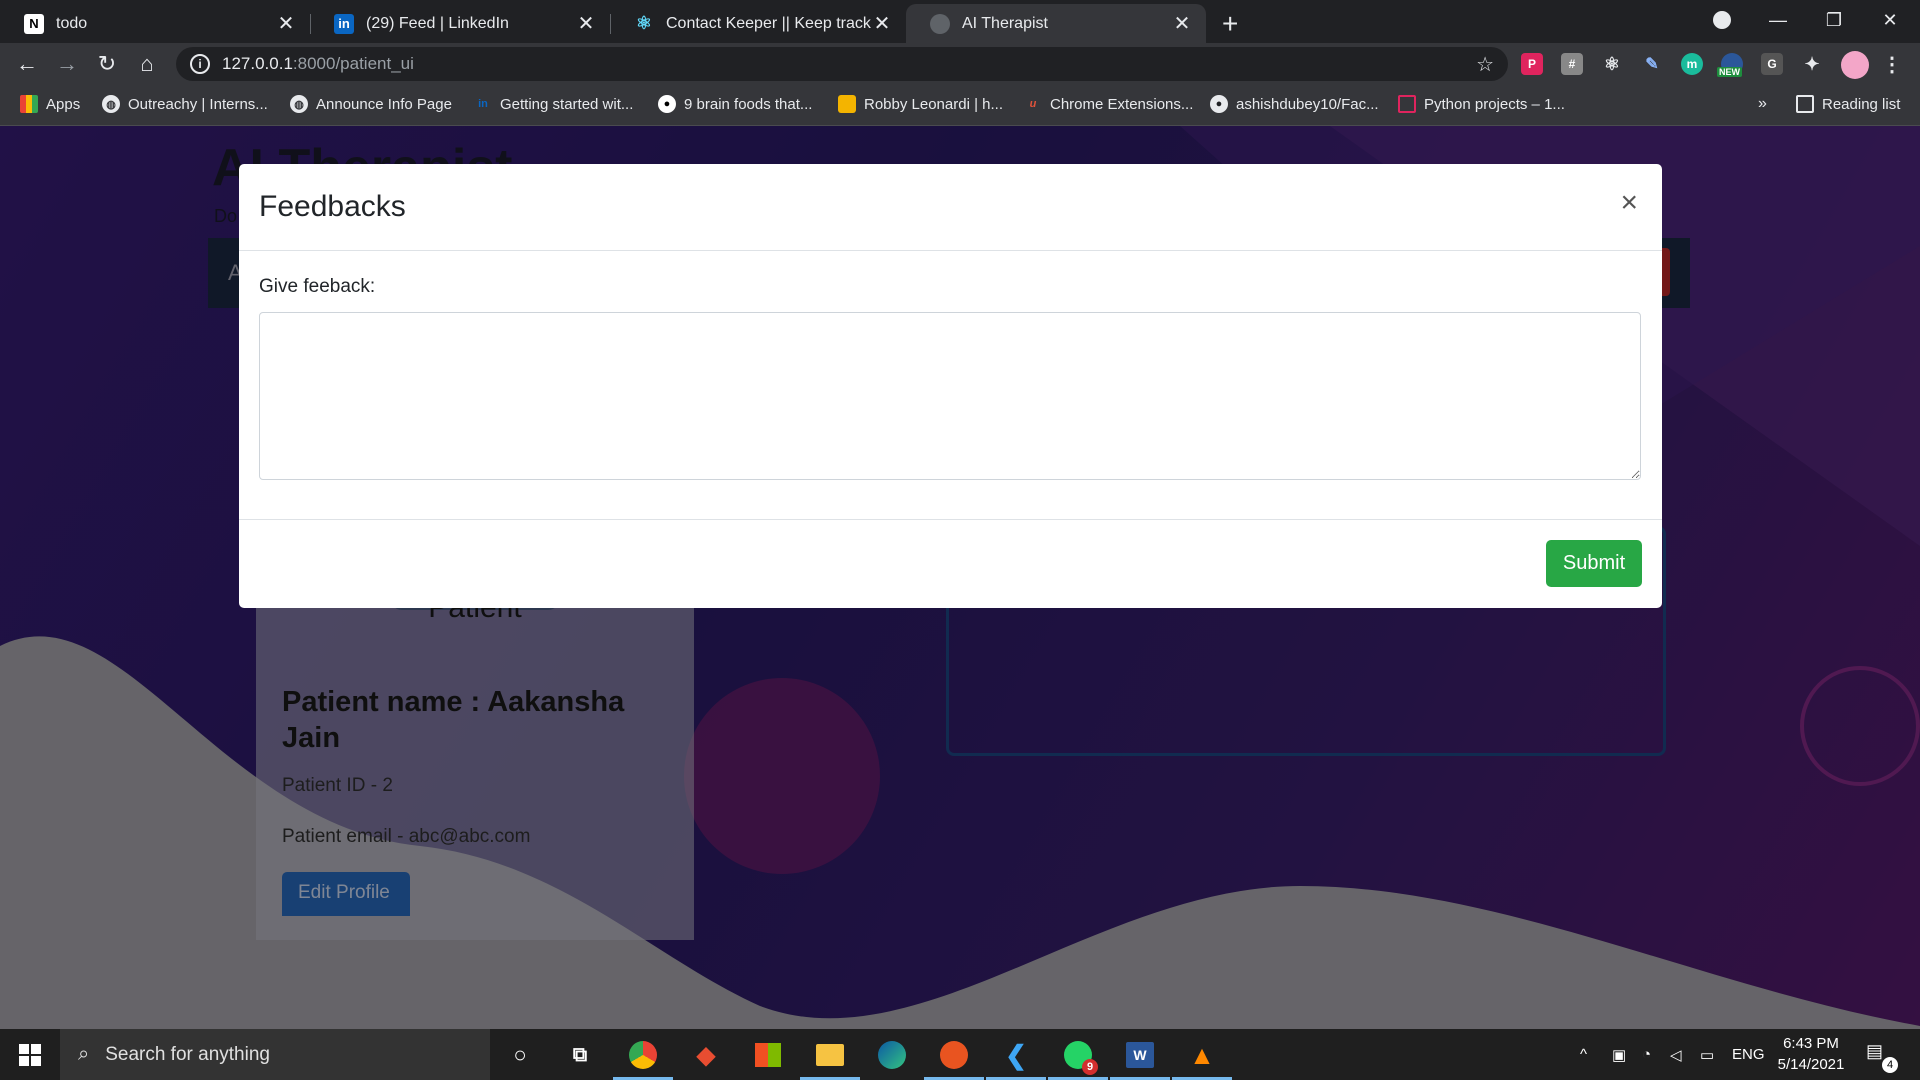  Describe the element at coordinates (842, 64) in the screenshot. I see `address-bar: i 127.0.0.1 :8000/patient_ui ☆` at that location.